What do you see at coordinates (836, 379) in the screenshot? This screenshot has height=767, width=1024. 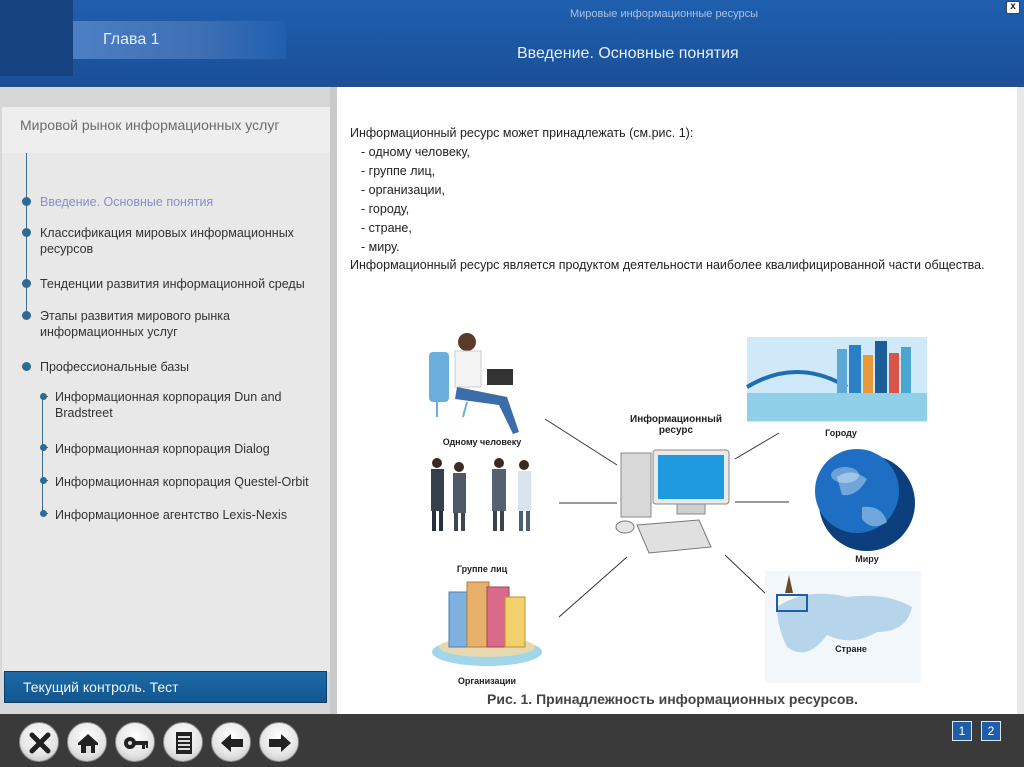 I see `city-illustration` at bounding box center [836, 379].